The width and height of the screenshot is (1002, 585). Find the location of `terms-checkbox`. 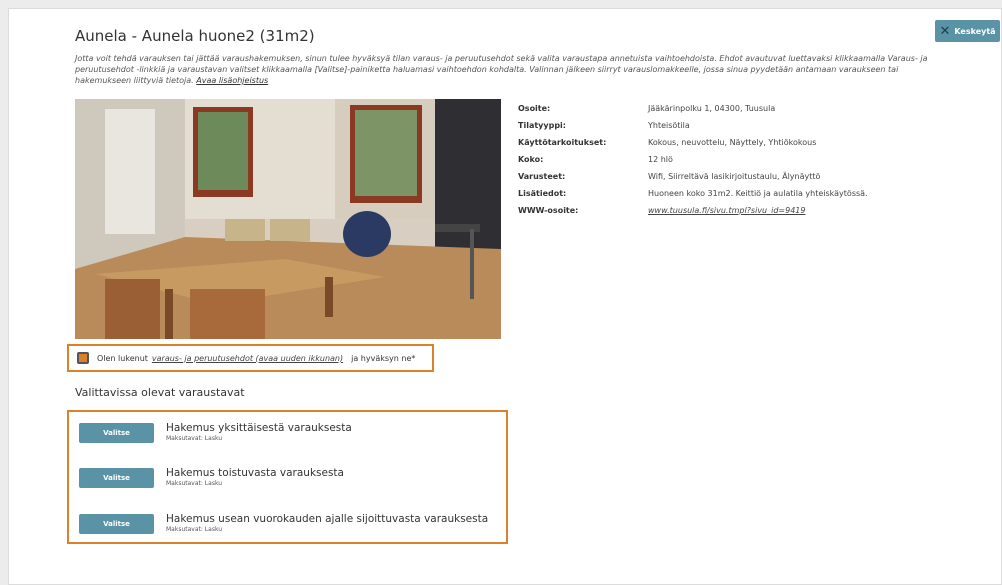

terms-checkbox is located at coordinates (83, 358).